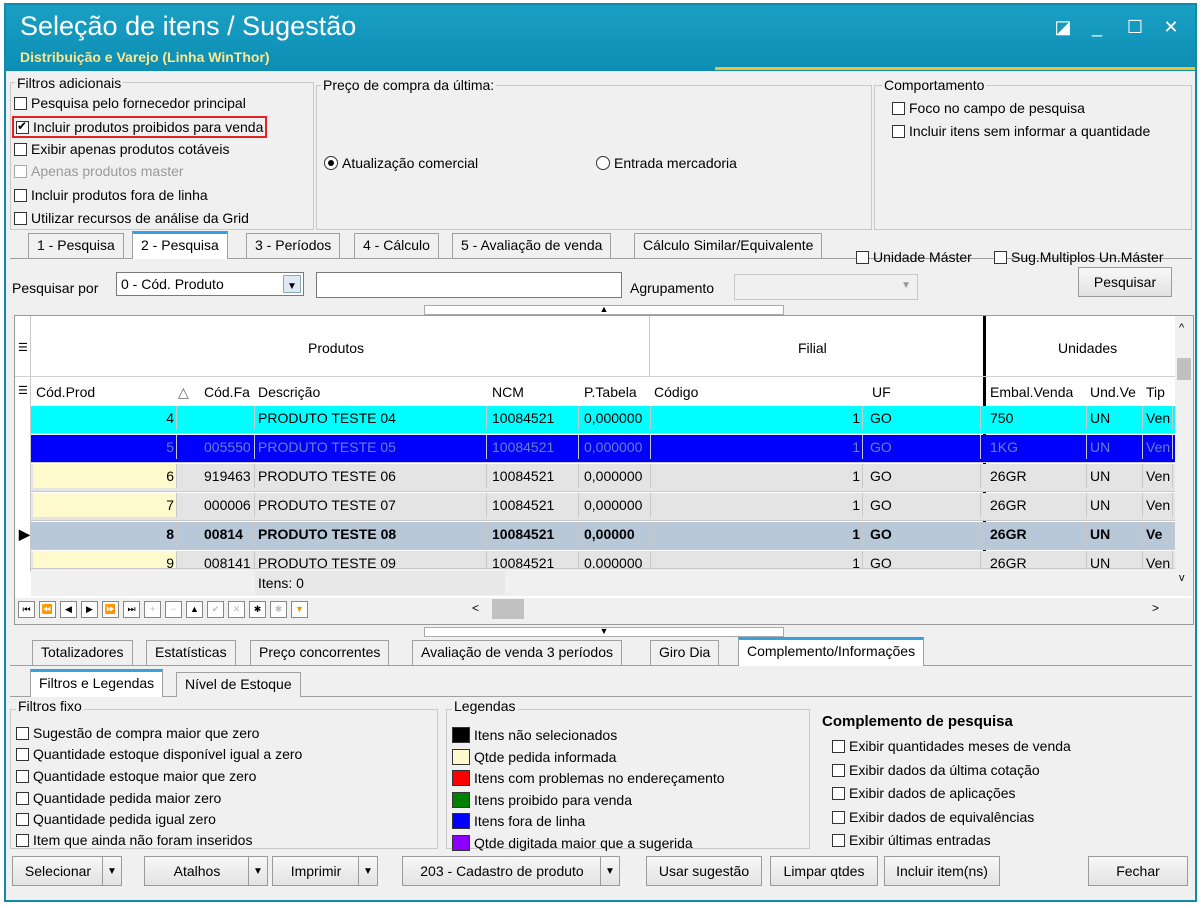 Image resolution: width=1201 pixels, height=906 pixels. Describe the element at coordinates (197, 871) in the screenshot. I see `atalhos-button: Atalhos` at that location.